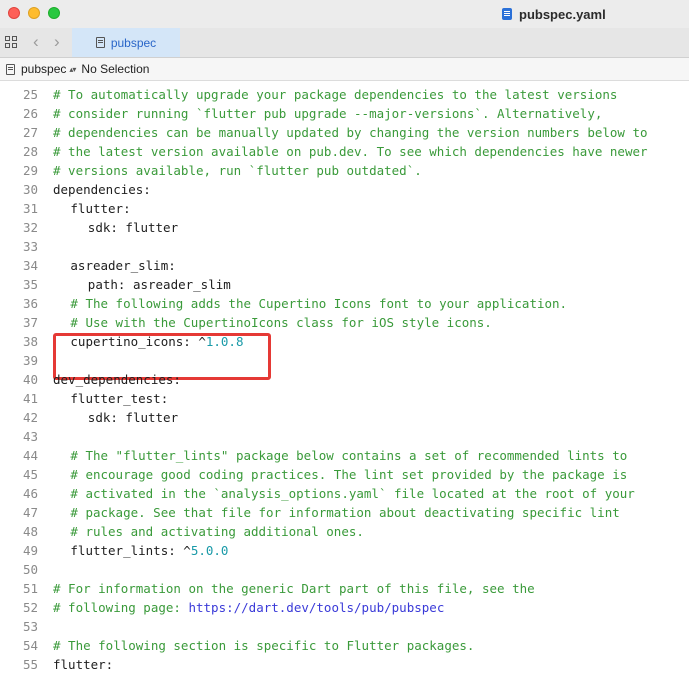 The image size is (689, 676). I want to click on forward-arrow-icon: ›, so click(57, 41).